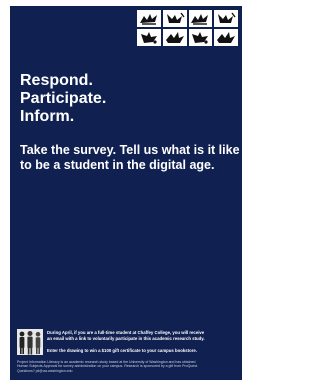 This screenshot has height=381, width=320. I want to click on logo-grid, so click(187, 28).